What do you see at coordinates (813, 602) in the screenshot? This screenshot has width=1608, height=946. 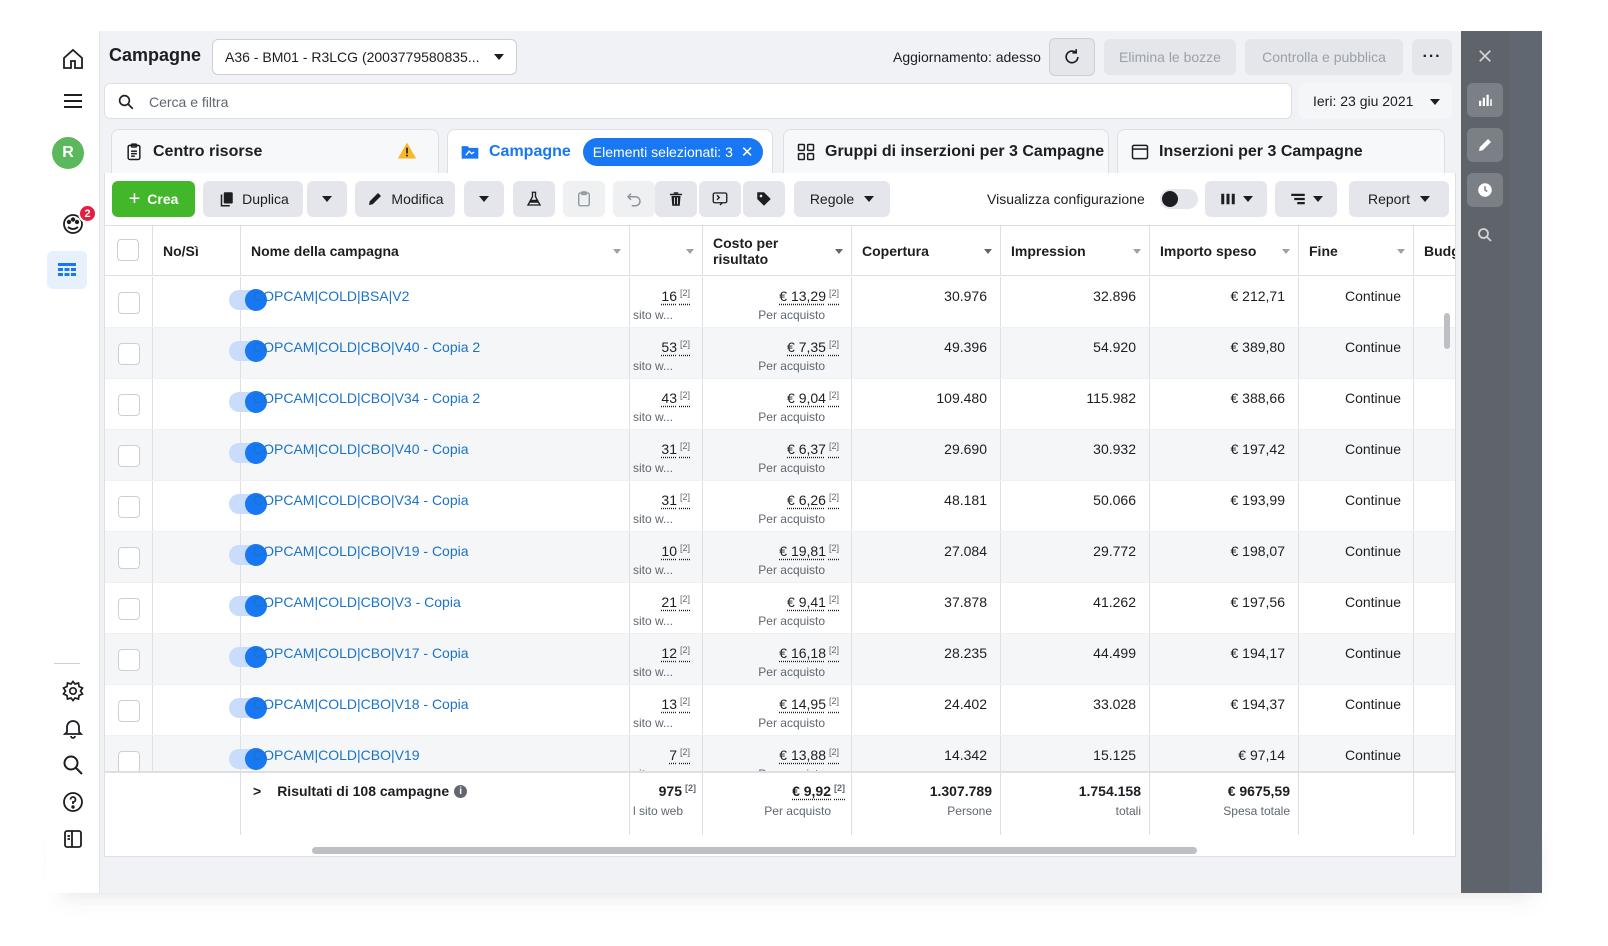 I see `cost-value: € 9,41 [2]` at bounding box center [813, 602].